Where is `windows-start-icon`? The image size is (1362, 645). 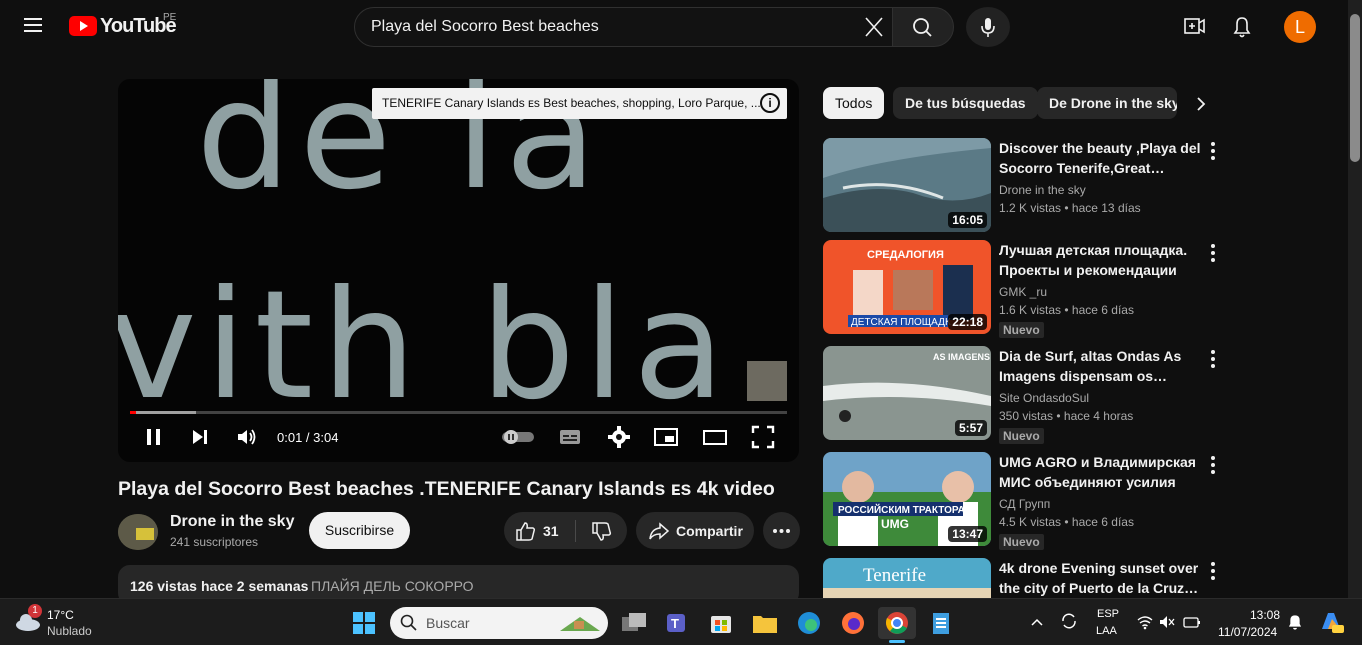 windows-start-icon is located at coordinates (364, 623).